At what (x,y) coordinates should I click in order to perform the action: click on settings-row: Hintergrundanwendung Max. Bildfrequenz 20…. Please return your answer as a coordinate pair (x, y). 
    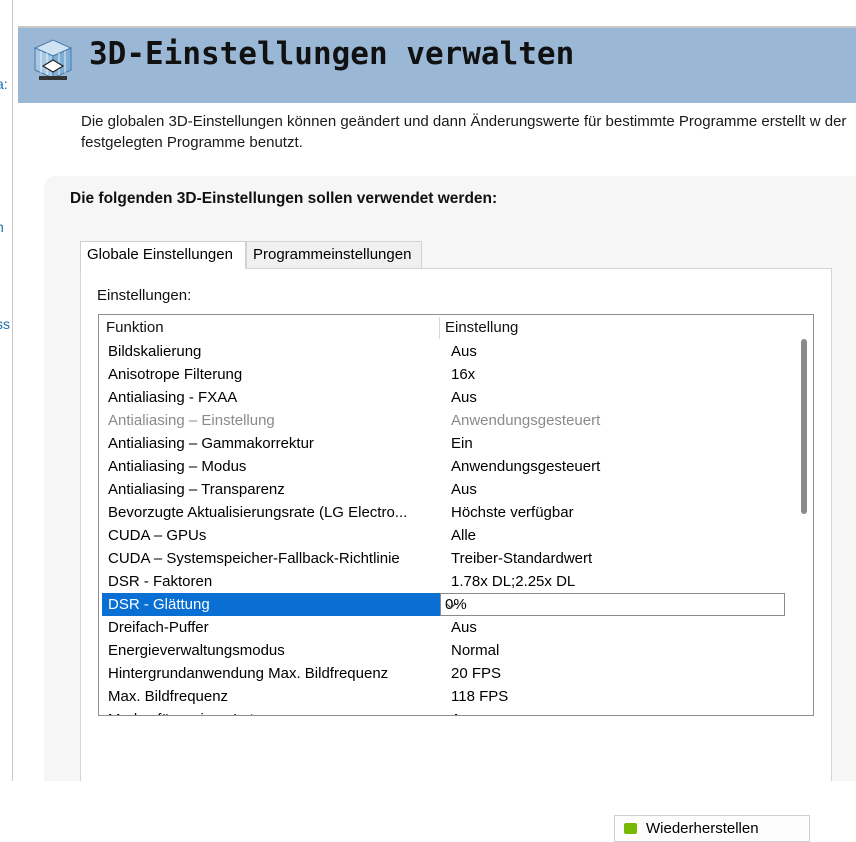
    Looking at the image, I should click on (442, 673).